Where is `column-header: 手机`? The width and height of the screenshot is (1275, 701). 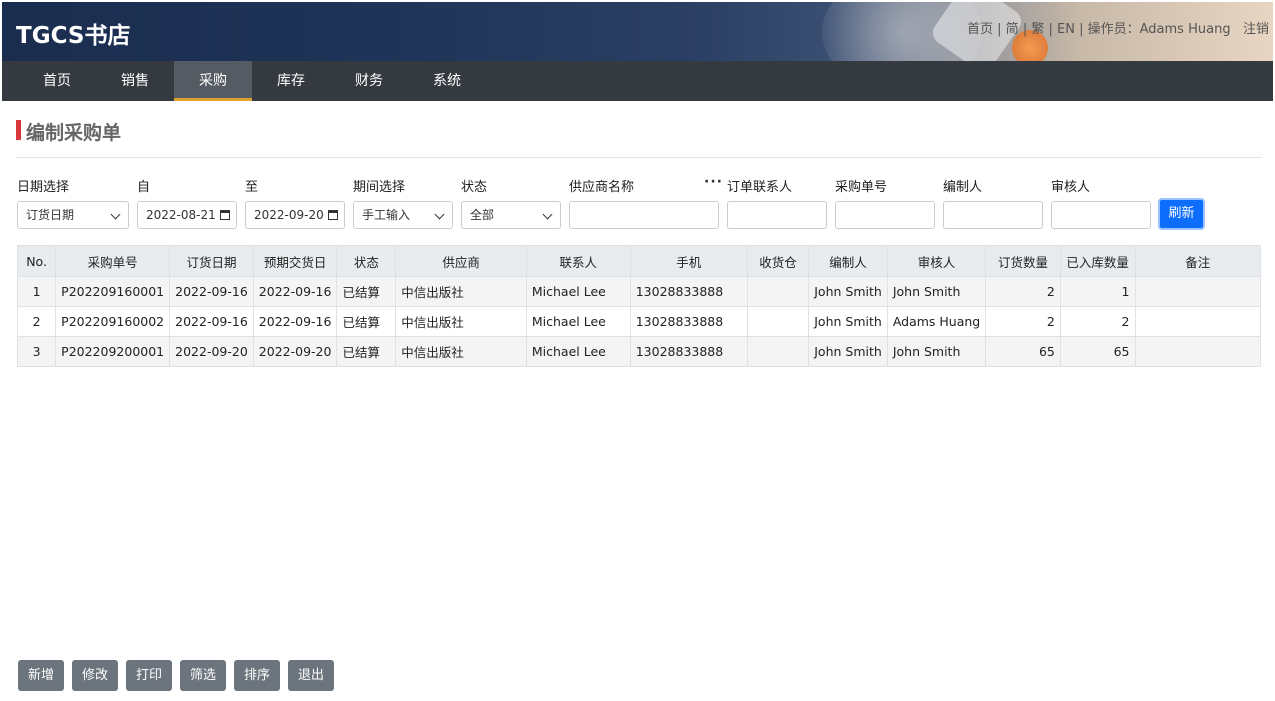 column-header: 手机 is located at coordinates (688, 261).